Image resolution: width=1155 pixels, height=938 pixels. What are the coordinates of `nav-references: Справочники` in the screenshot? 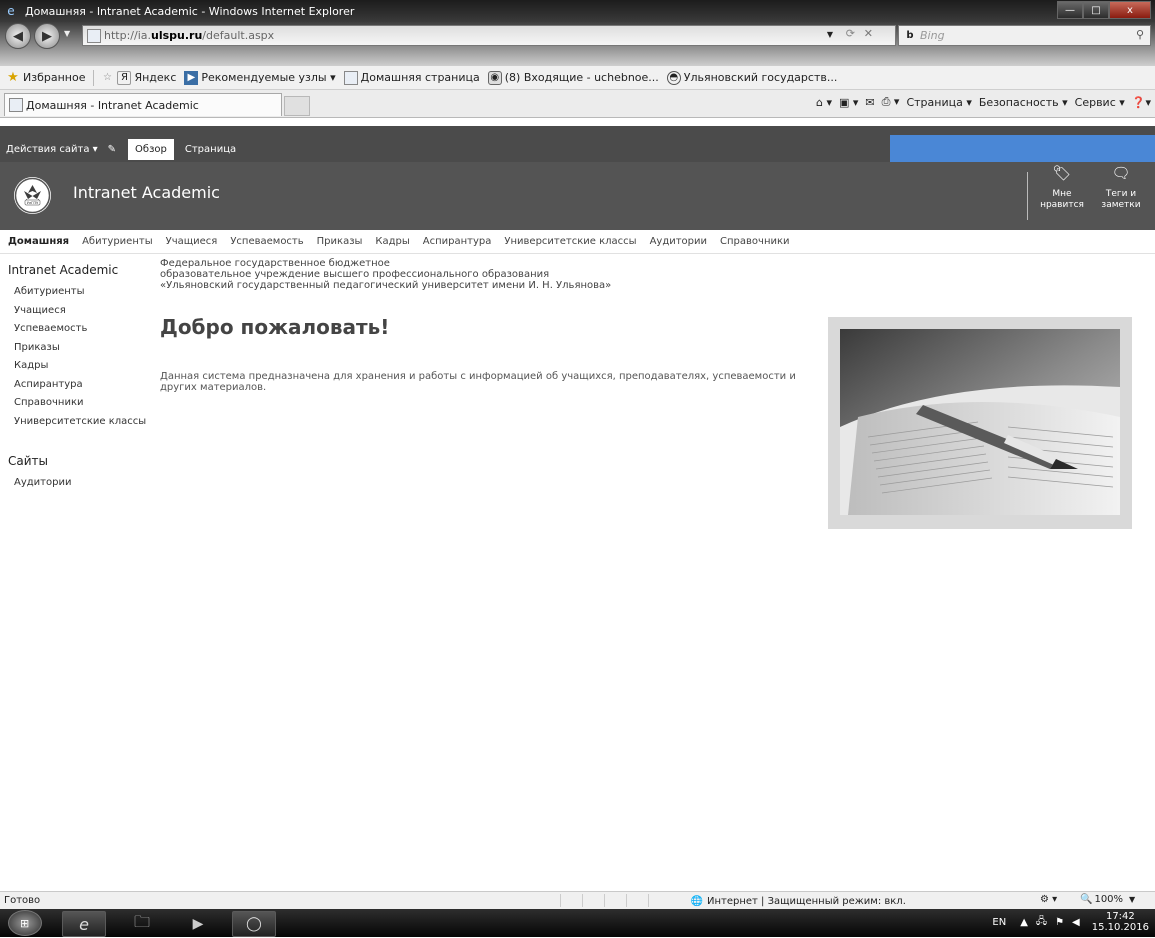 It's located at (755, 241).